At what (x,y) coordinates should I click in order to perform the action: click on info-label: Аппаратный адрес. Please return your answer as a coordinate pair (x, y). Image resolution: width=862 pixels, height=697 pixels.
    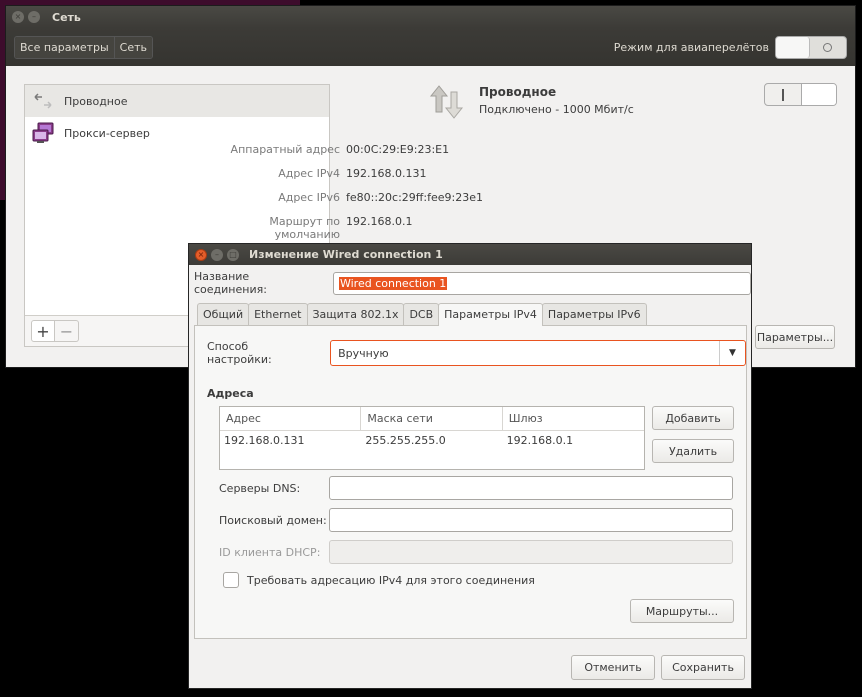
    Looking at the image, I should click on (285, 149).